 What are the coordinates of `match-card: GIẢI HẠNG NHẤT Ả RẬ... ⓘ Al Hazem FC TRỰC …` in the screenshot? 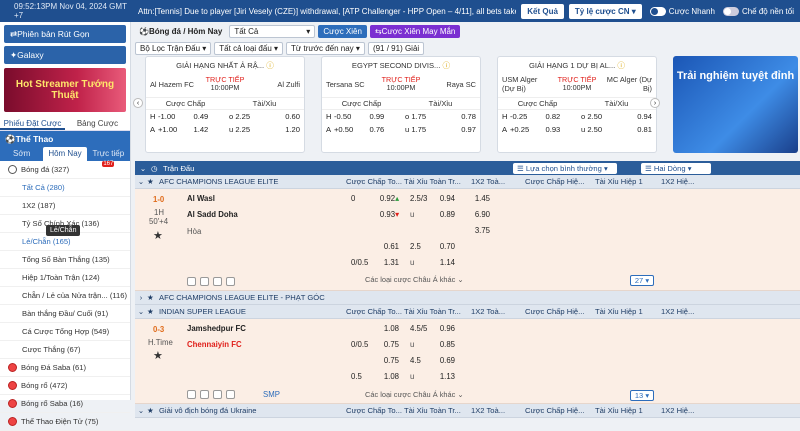 It's located at (225, 104).